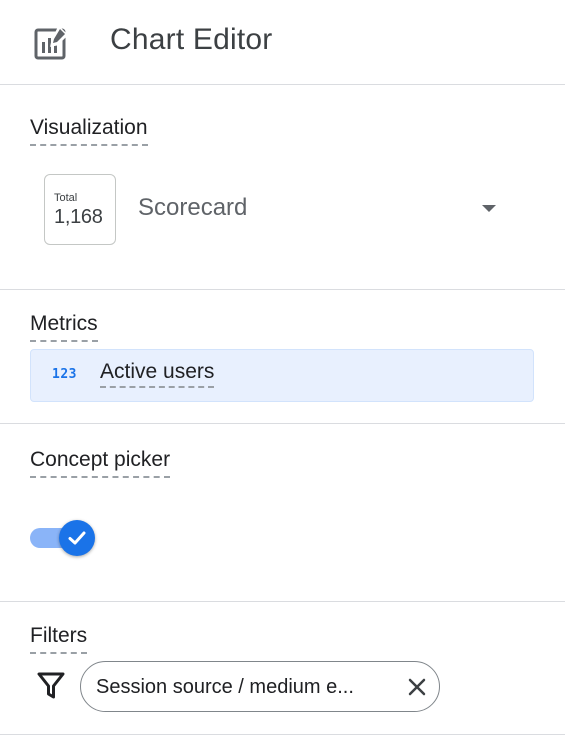 The height and width of the screenshot is (737, 565). I want to click on arrow-drop-down-icon, so click(489, 208).